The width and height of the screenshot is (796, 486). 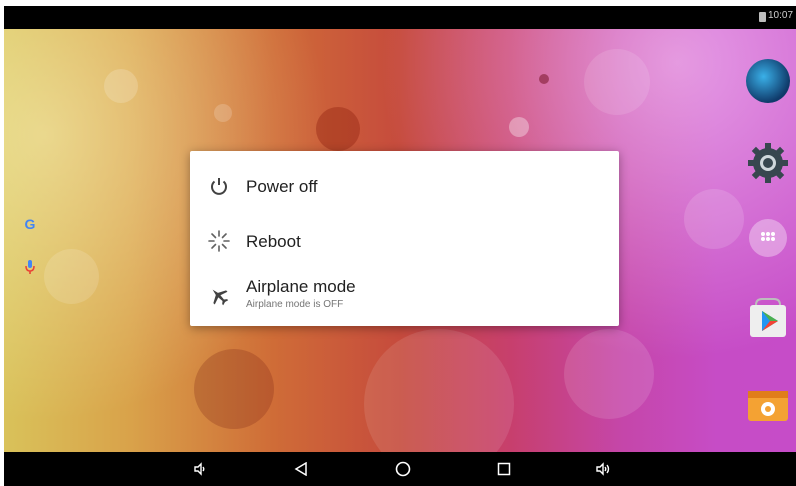 I want to click on power-off-label: Power off, so click(x=282, y=186).